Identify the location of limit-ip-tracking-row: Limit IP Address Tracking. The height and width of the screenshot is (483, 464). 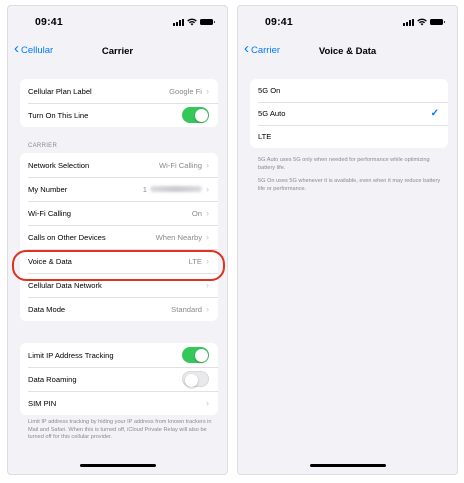
(119, 355).